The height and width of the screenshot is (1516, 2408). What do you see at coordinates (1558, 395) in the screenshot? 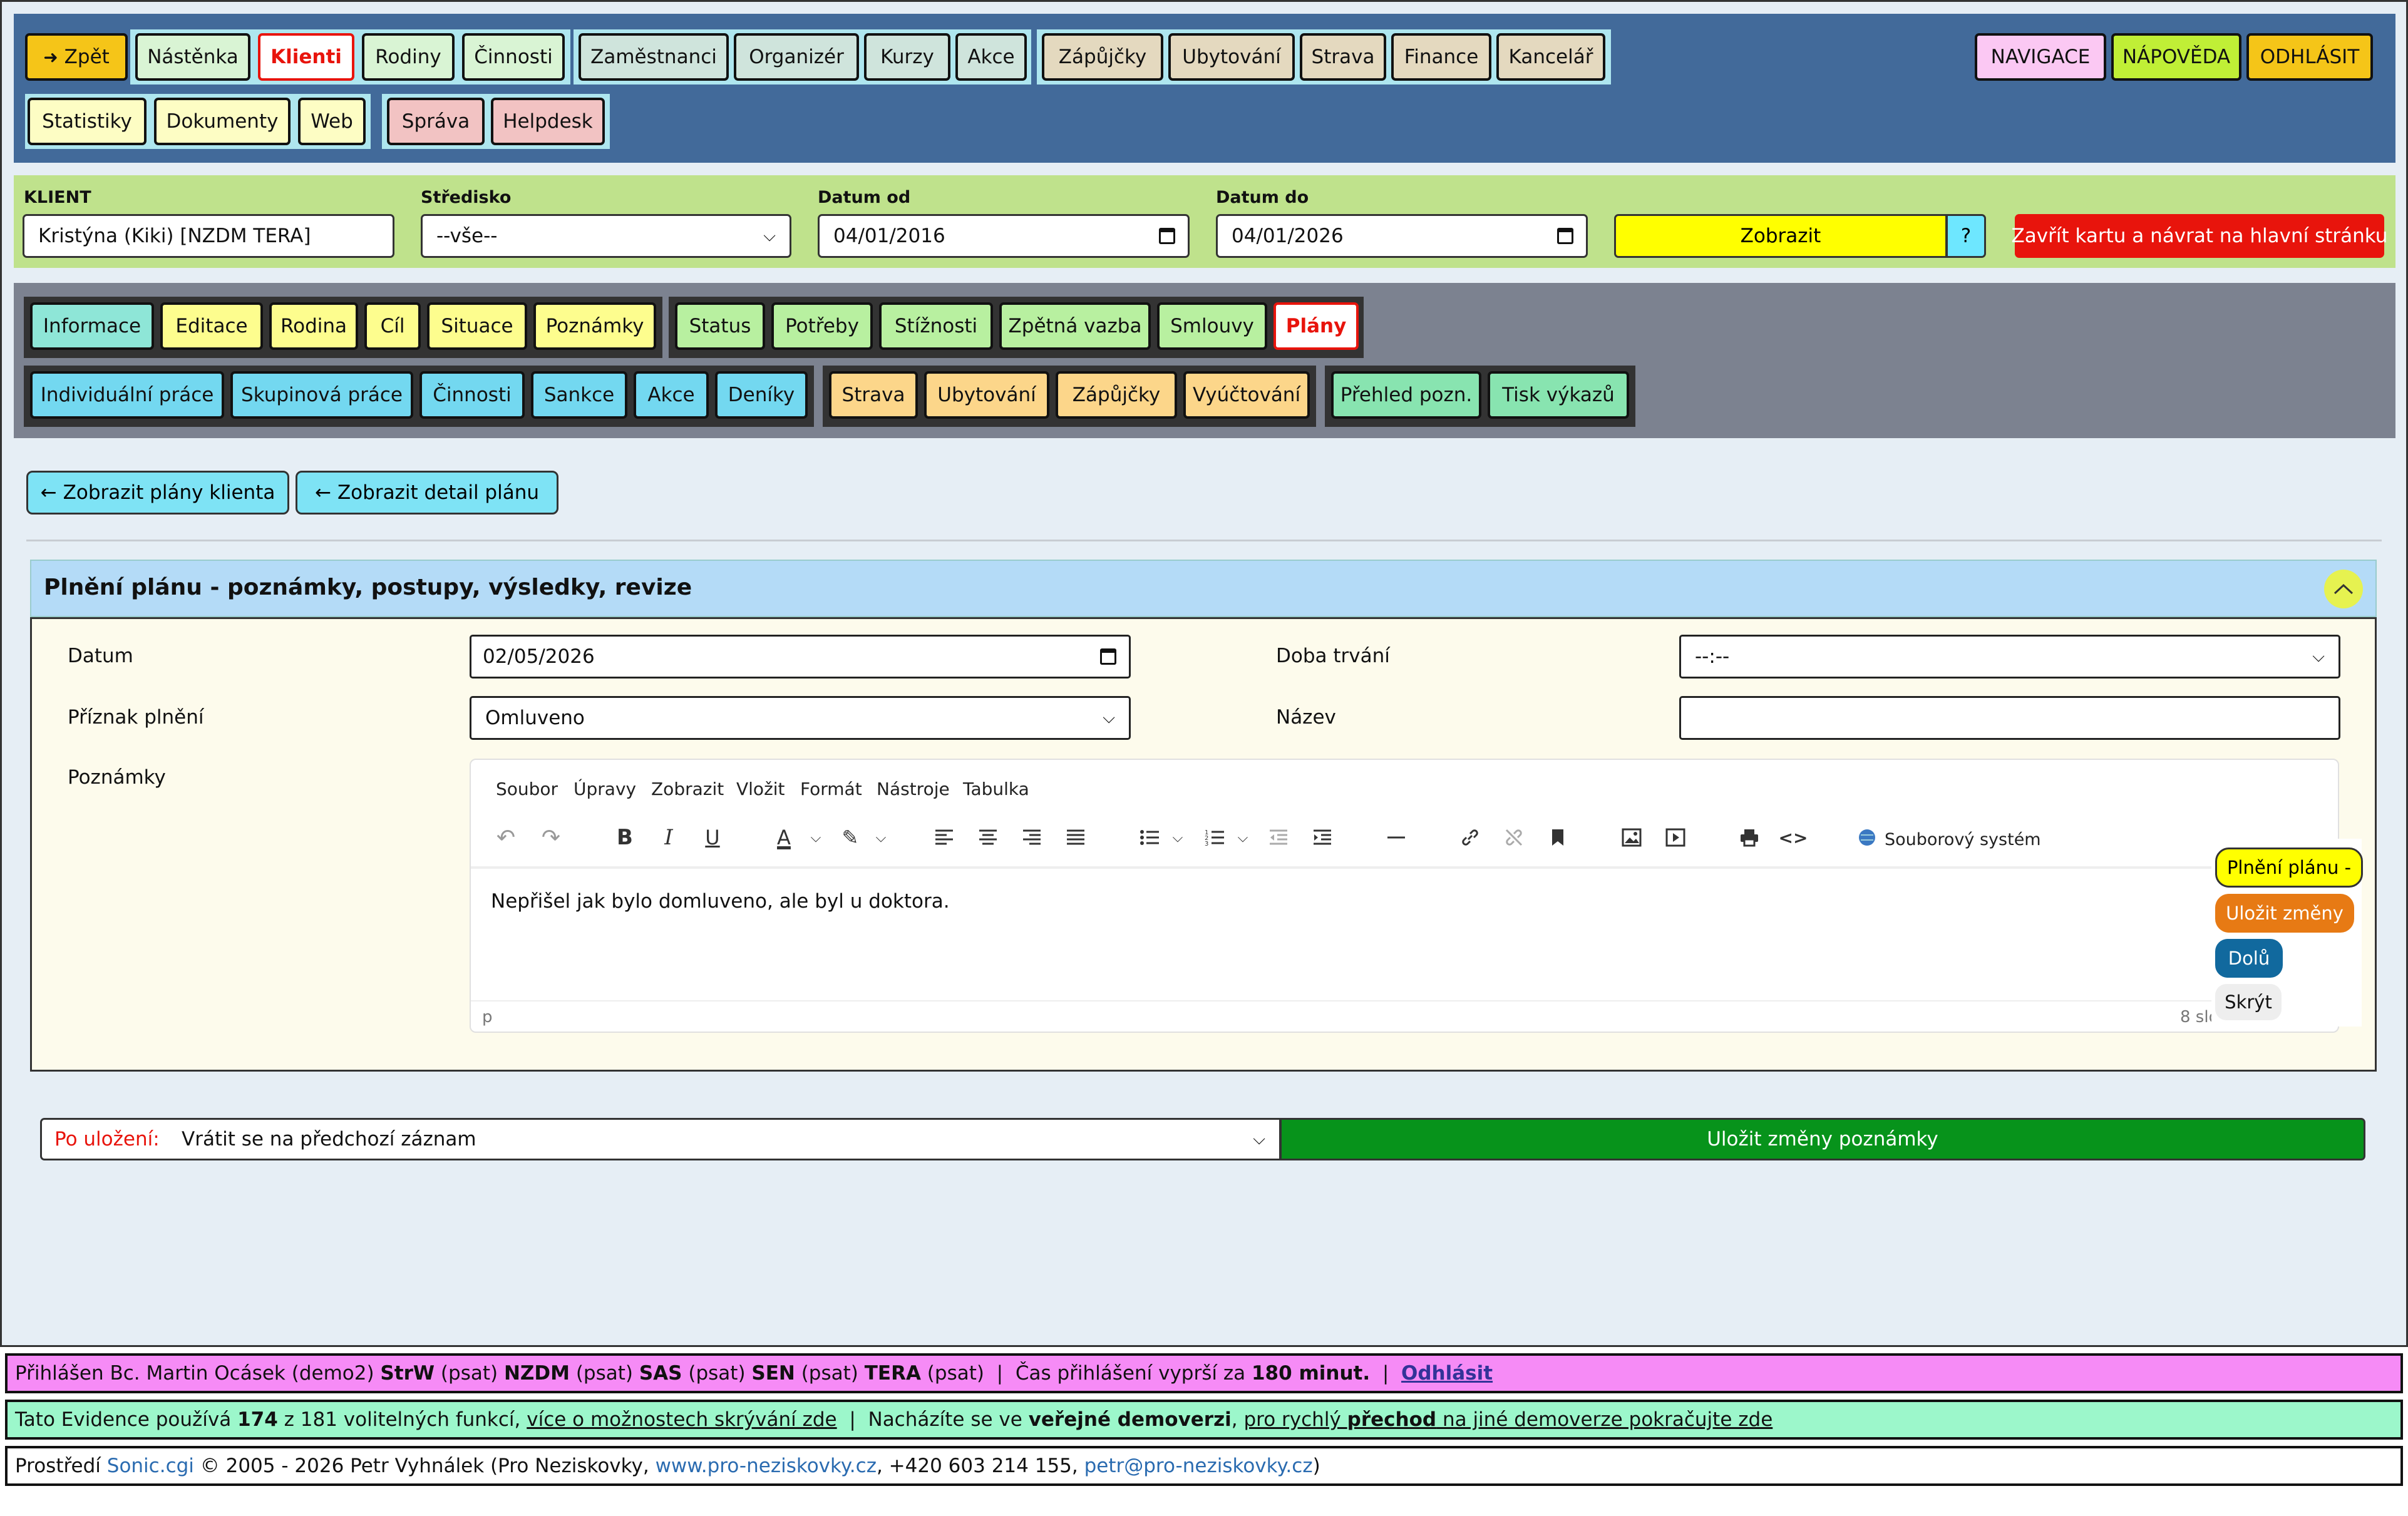
I see `tab-tisk-vykazu: Tisk výkazů` at bounding box center [1558, 395].